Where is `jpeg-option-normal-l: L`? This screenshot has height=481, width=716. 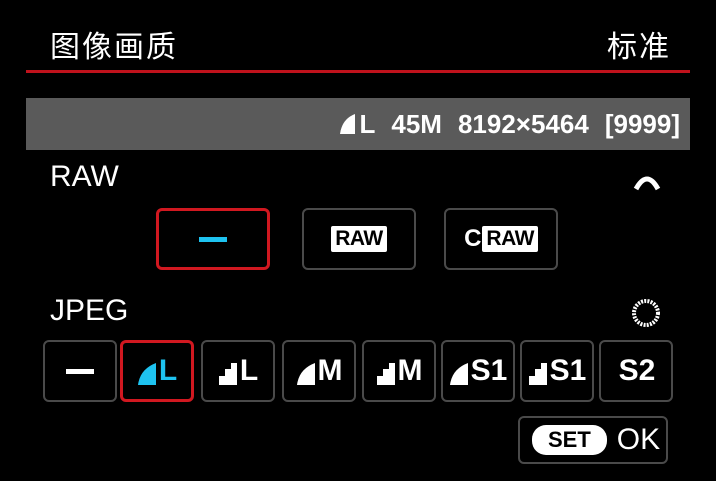 jpeg-option-normal-l: L is located at coordinates (238, 371).